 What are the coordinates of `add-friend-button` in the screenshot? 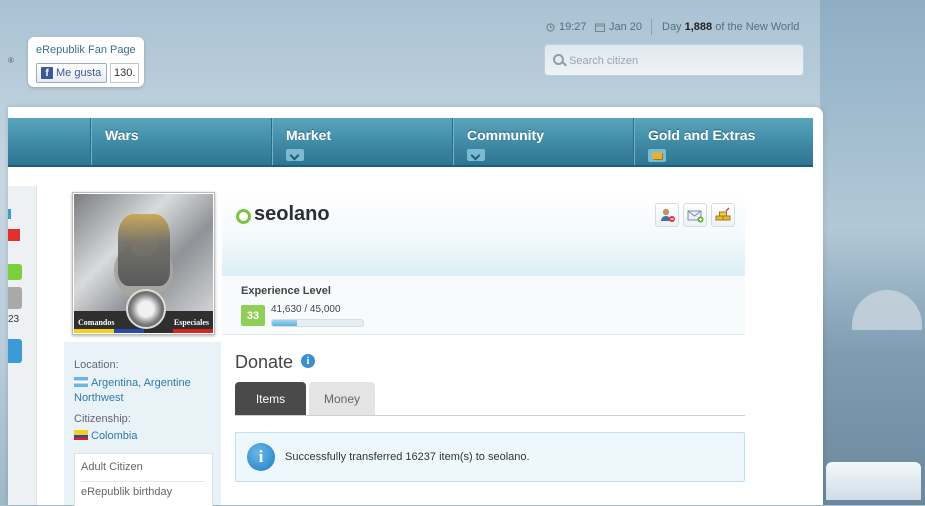 It's located at (667, 215).